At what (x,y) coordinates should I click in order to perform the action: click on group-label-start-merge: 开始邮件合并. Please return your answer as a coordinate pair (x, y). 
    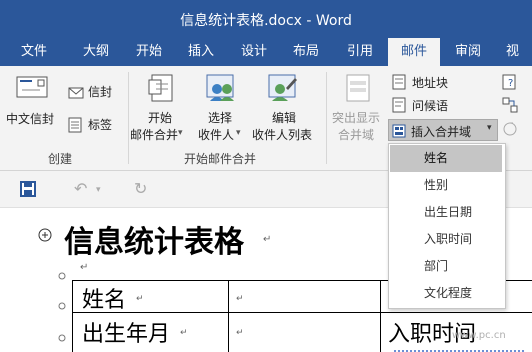
    Looking at the image, I should click on (220, 159).